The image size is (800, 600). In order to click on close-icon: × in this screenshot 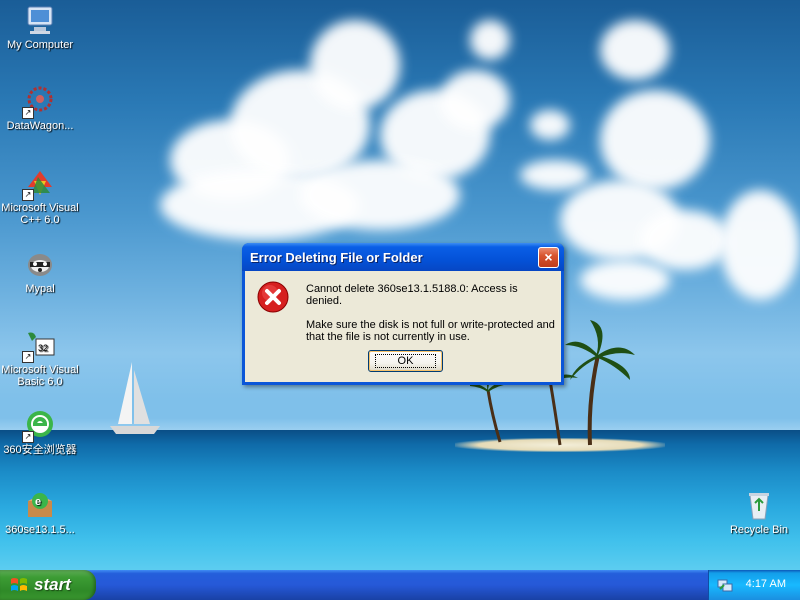, I will do `click(548, 257)`.